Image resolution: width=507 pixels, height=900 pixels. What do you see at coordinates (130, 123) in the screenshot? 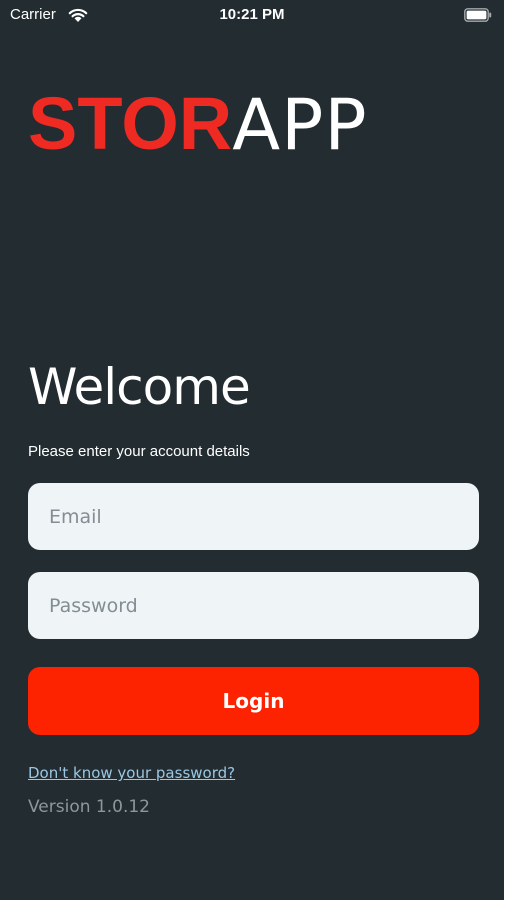
I see `logo-bold-text: STOR` at bounding box center [130, 123].